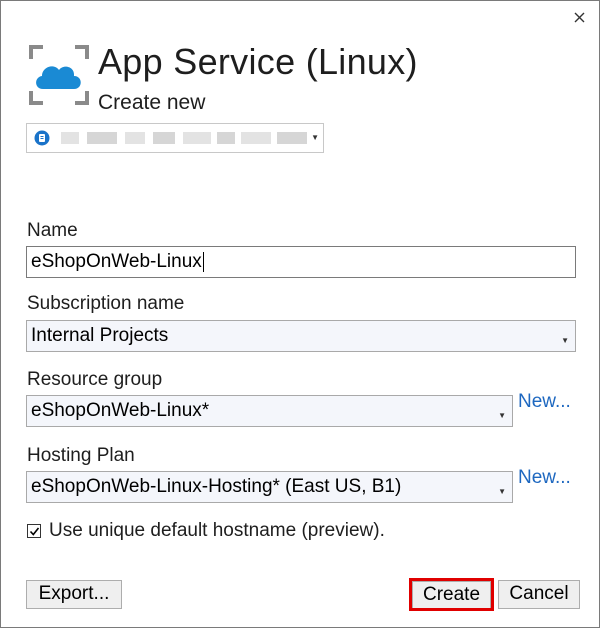 This screenshot has height=628, width=600. I want to click on hosting-plan-value: eShopOnWeb-Linux-Hosting* (East US, B1), so click(216, 486).